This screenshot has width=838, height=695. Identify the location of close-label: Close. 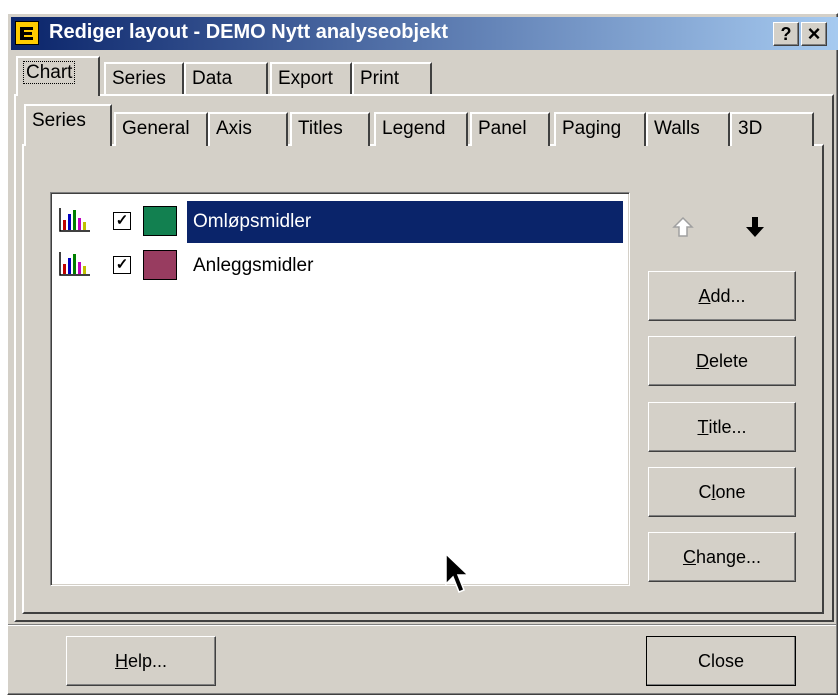
(721, 660).